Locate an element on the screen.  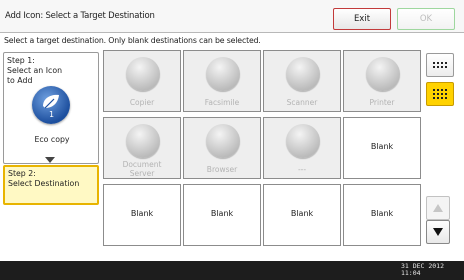
tile-copier: Copier is located at coordinates (142, 81).